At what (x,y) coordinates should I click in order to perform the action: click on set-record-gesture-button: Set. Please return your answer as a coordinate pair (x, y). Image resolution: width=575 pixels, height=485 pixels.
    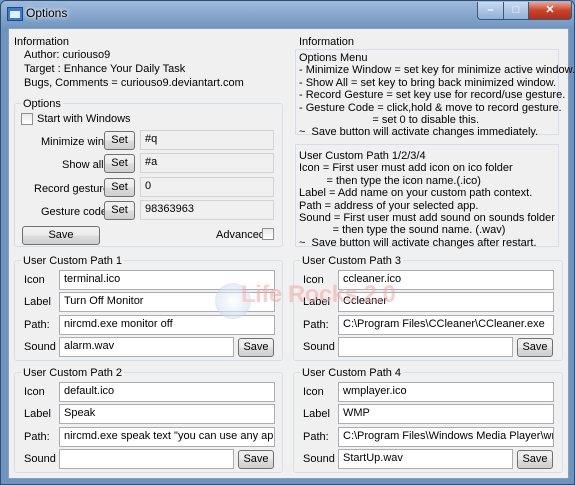
    Looking at the image, I should click on (119, 187).